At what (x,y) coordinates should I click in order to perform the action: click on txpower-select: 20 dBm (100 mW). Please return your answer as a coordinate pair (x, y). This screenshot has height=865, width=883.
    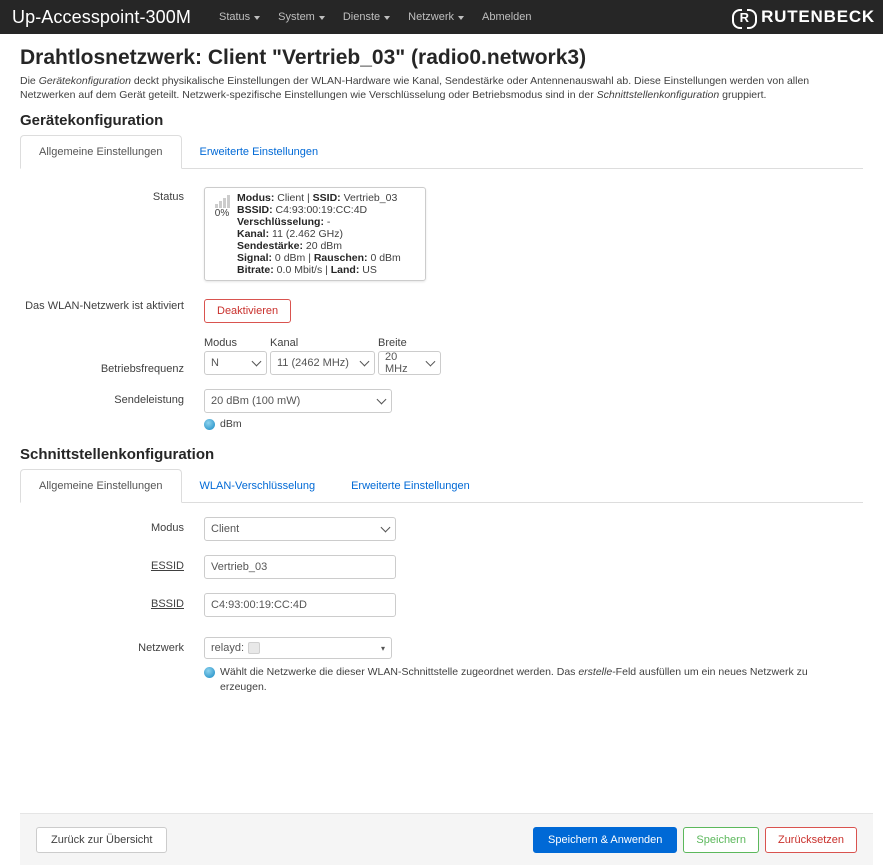
    Looking at the image, I should click on (298, 401).